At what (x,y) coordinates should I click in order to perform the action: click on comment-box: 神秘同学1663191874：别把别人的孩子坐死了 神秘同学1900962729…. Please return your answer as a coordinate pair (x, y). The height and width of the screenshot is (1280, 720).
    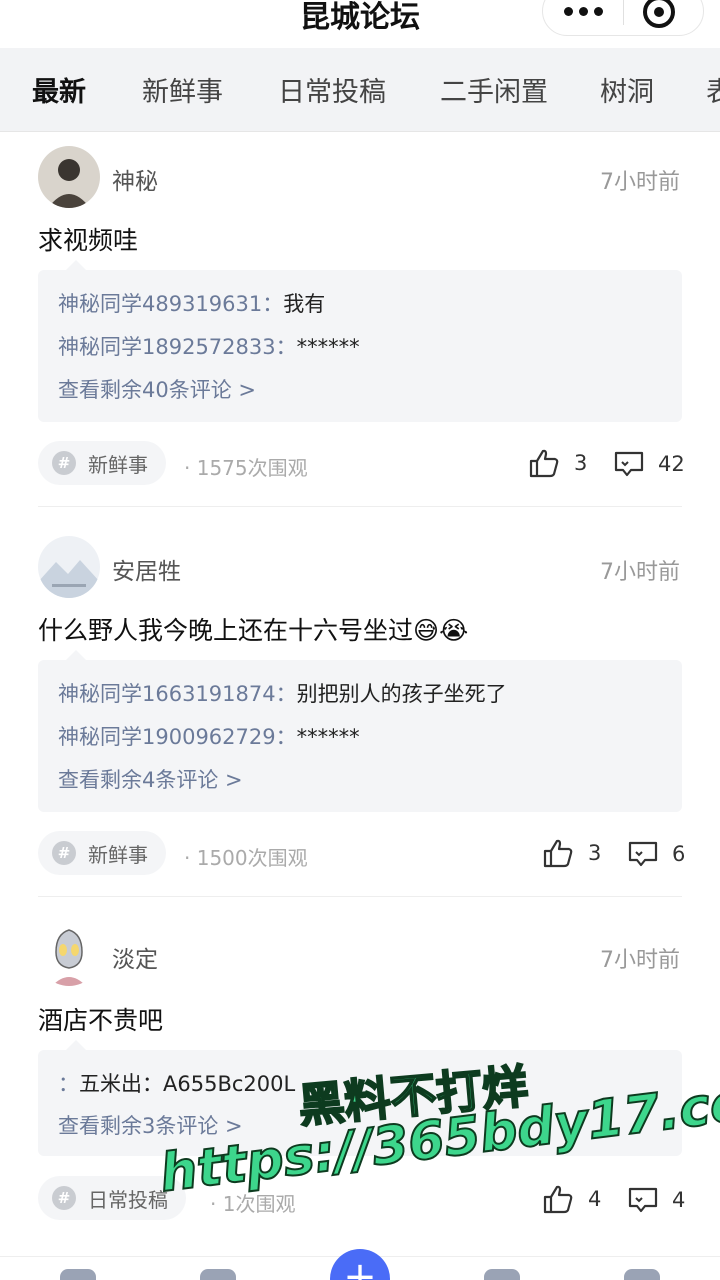
    Looking at the image, I should click on (360, 731).